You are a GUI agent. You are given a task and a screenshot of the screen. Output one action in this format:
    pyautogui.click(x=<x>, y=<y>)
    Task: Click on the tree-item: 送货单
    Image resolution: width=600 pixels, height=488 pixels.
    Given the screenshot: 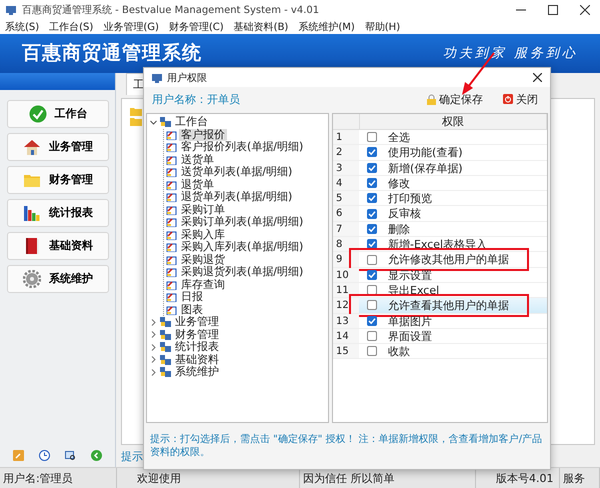 What is the action you would take?
    pyautogui.click(x=197, y=160)
    